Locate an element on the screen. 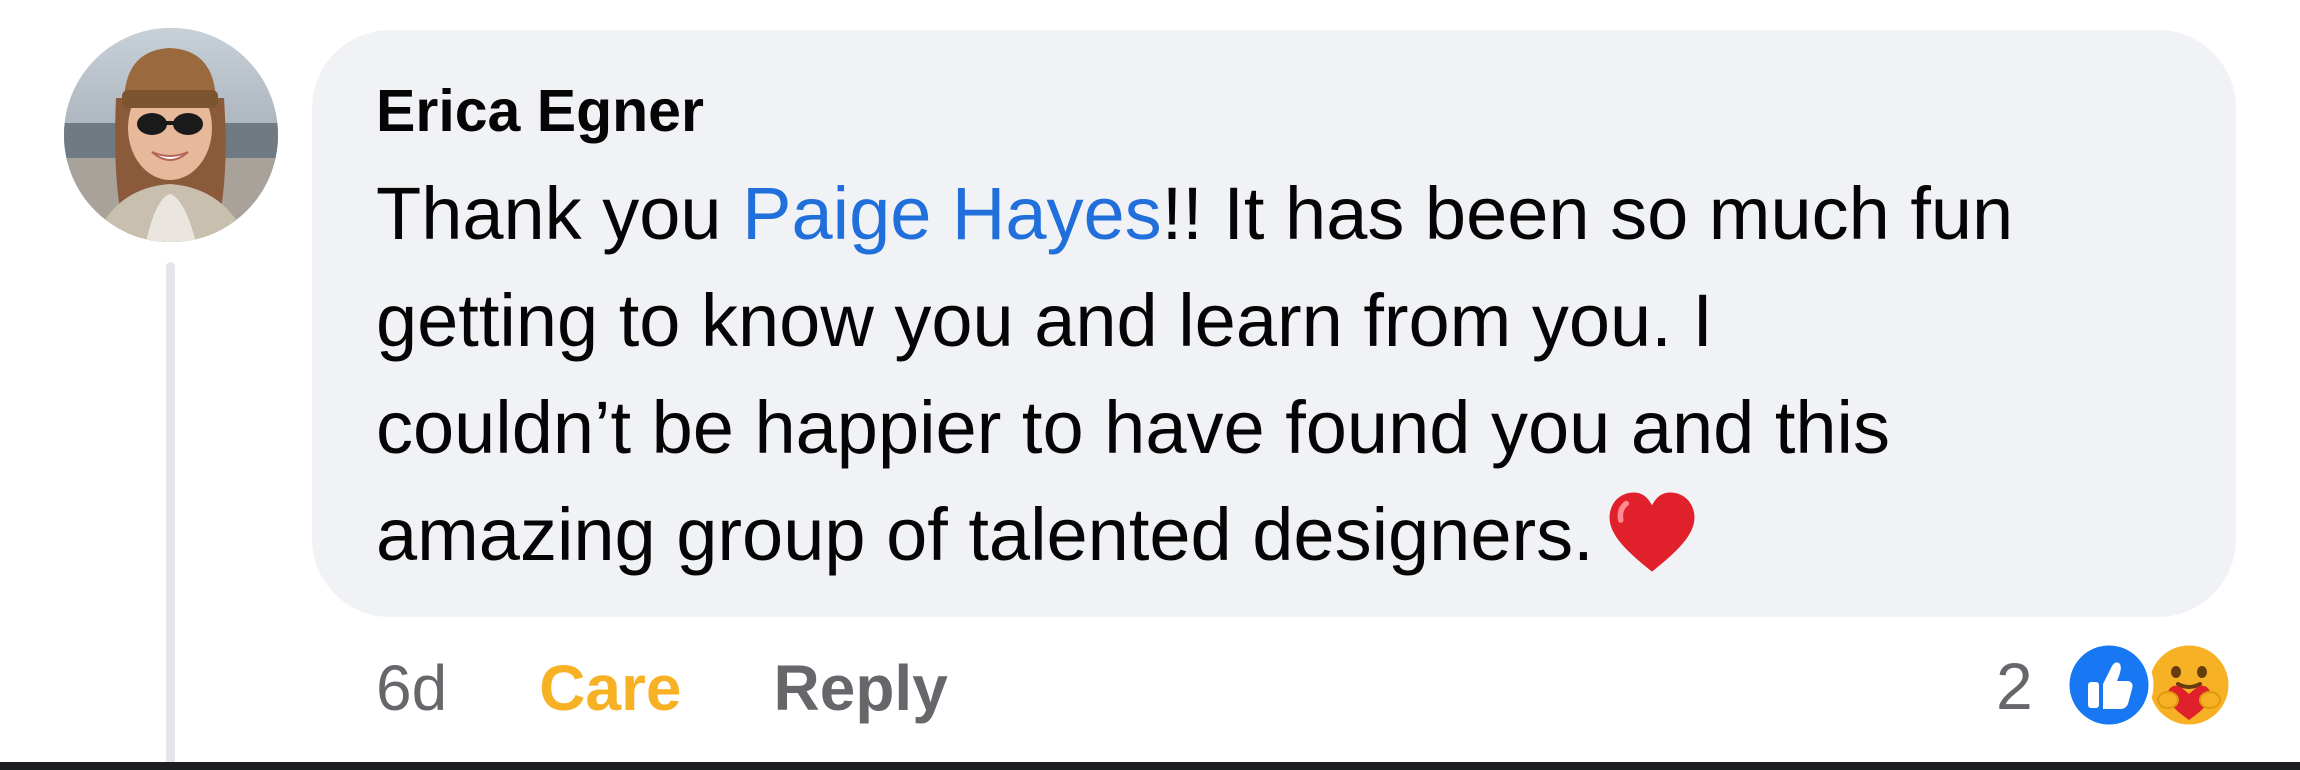  reaction-summary: 2 is located at coordinates (2116, 686).